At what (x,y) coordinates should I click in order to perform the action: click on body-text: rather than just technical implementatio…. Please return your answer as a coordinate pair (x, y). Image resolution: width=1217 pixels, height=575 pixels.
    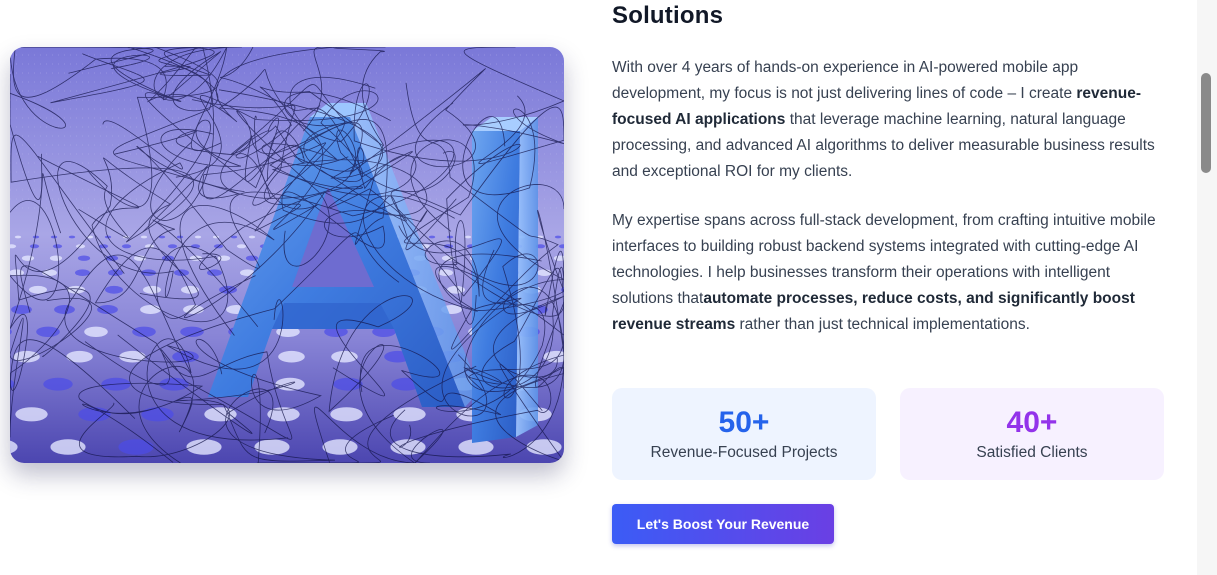
    Looking at the image, I should click on (882, 324).